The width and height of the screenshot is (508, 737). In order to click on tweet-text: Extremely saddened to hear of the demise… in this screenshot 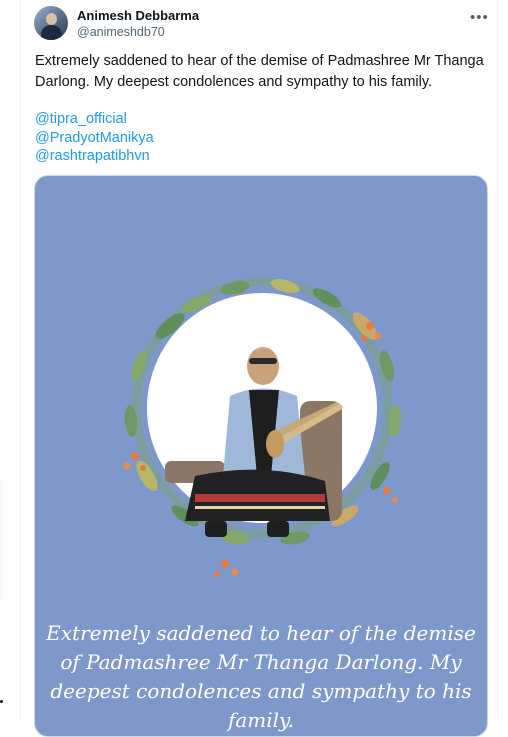, I will do `click(259, 71)`.